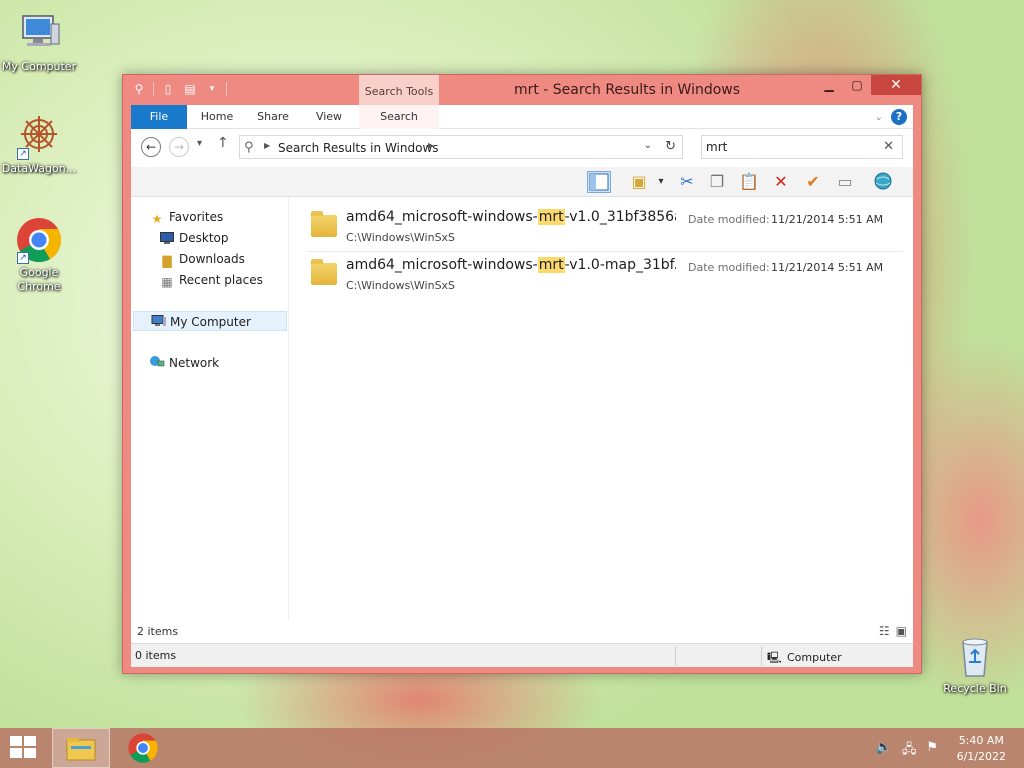 Image resolution: width=1024 pixels, height=768 pixels. I want to click on taskbar-clock: 5:40 AM 6/1/2022, so click(981, 749).